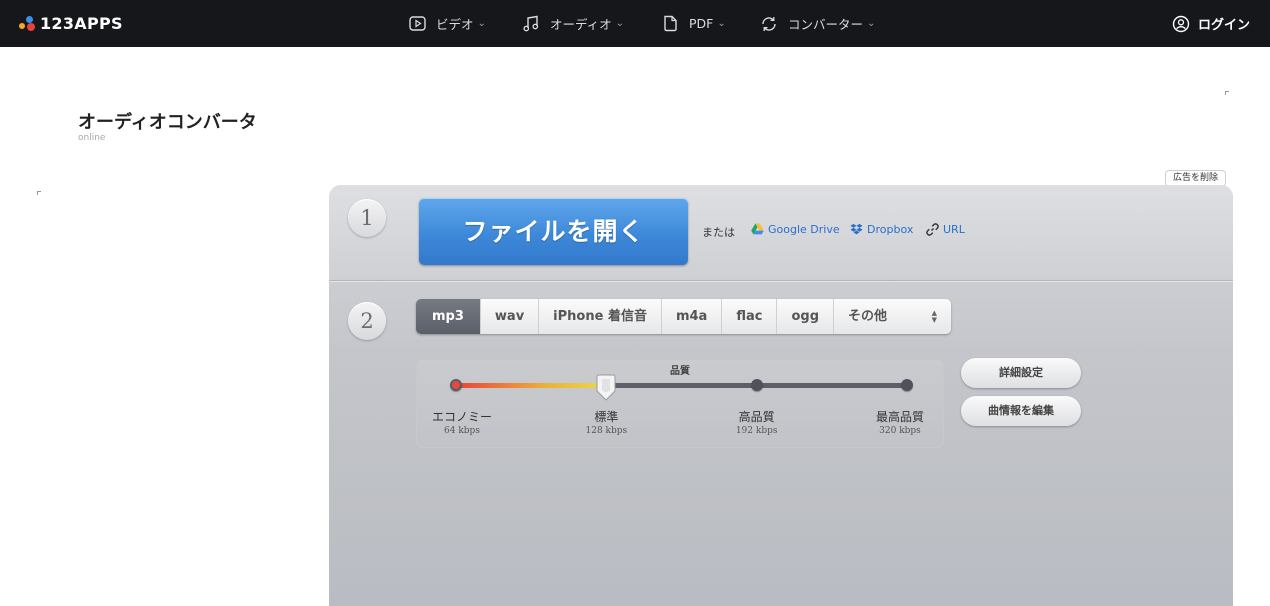 This screenshot has width=1270, height=606. What do you see at coordinates (692, 316) in the screenshot?
I see `format-tab-m4a: m4a` at bounding box center [692, 316].